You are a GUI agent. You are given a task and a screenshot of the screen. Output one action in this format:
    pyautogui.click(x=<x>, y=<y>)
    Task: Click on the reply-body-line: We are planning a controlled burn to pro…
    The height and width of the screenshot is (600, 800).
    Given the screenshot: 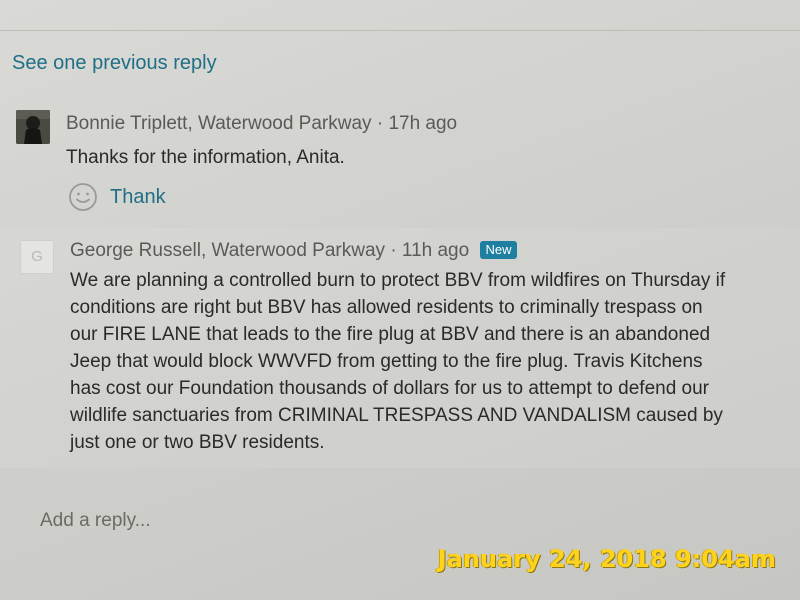 What is the action you would take?
    pyautogui.click(x=398, y=280)
    